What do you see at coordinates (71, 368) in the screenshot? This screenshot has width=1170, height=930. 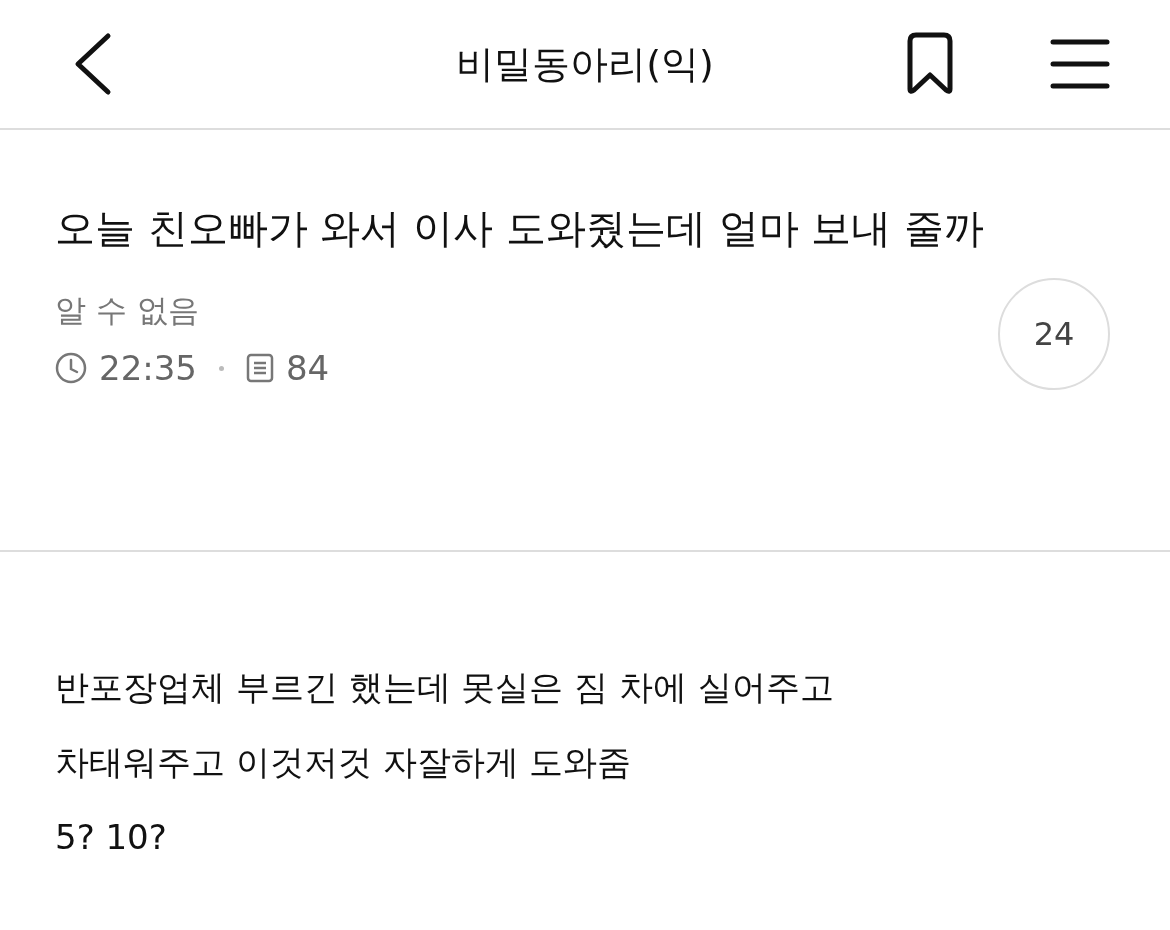 I see `clock-icon` at bounding box center [71, 368].